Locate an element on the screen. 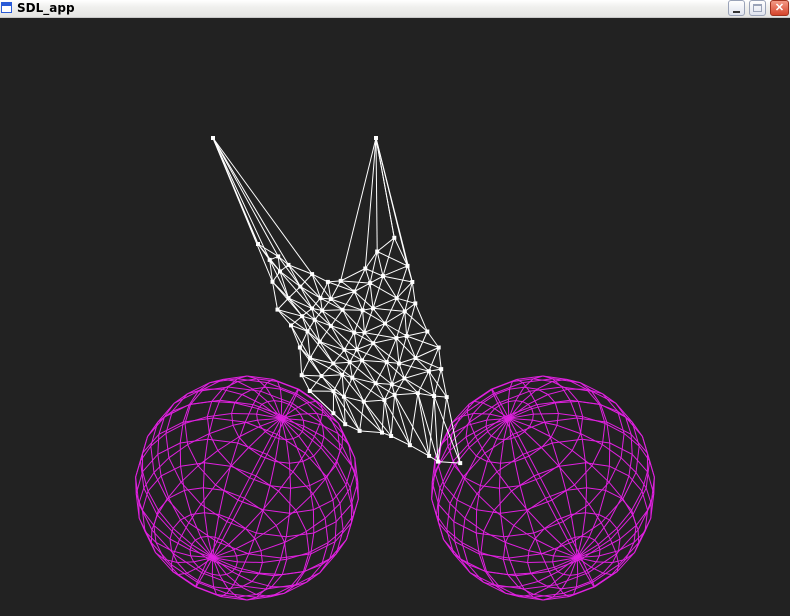  close-icon: ✕ is located at coordinates (779, 7).